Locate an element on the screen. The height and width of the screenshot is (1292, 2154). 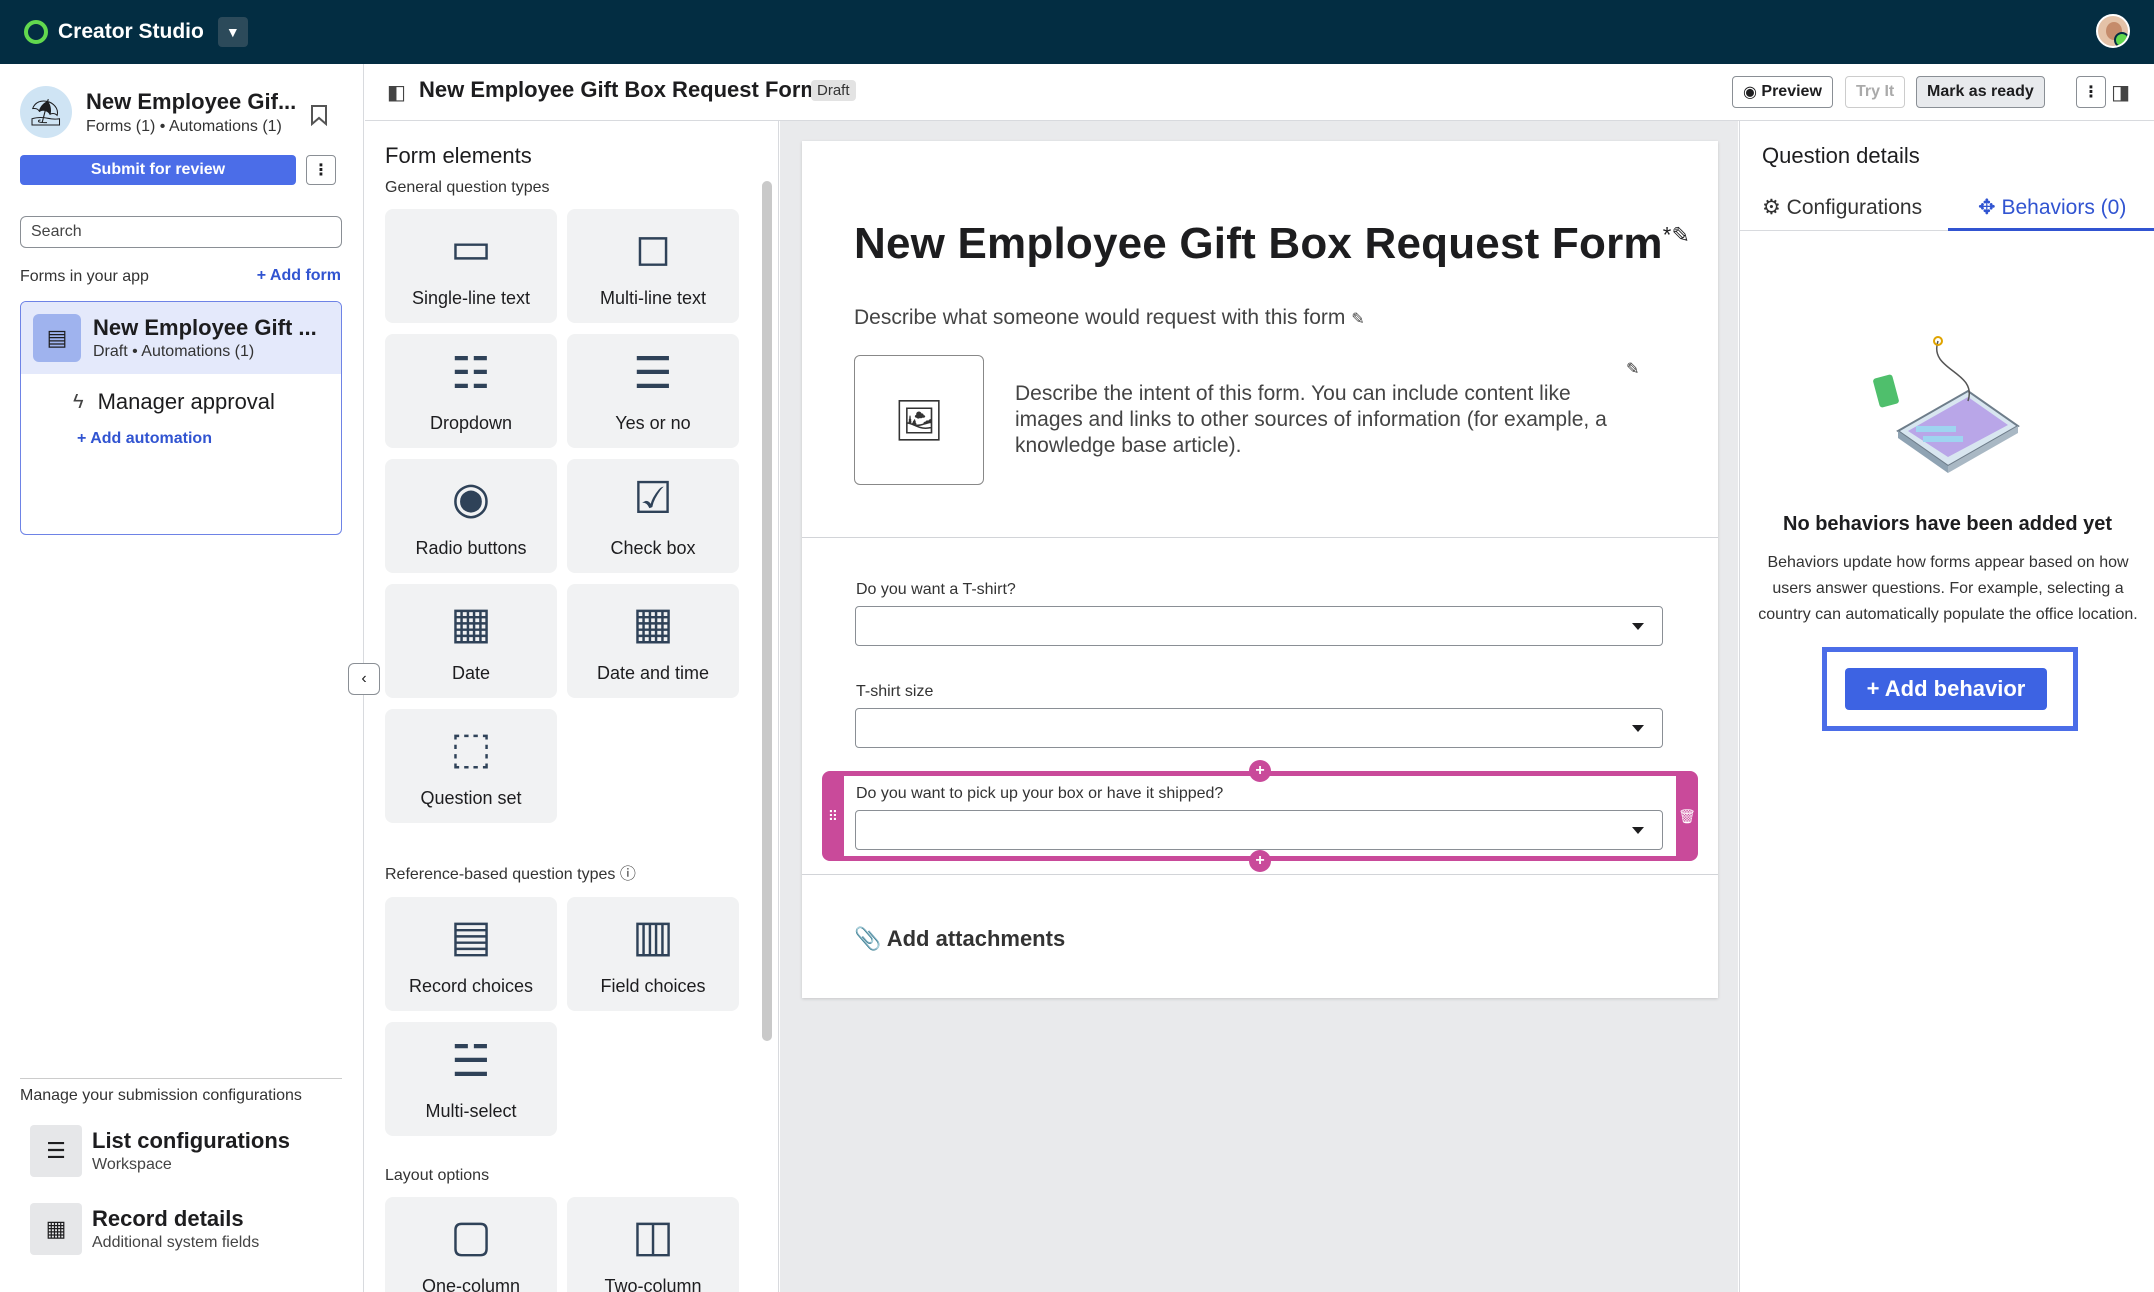
layout-options-label: Layout options is located at coordinates (437, 1175).